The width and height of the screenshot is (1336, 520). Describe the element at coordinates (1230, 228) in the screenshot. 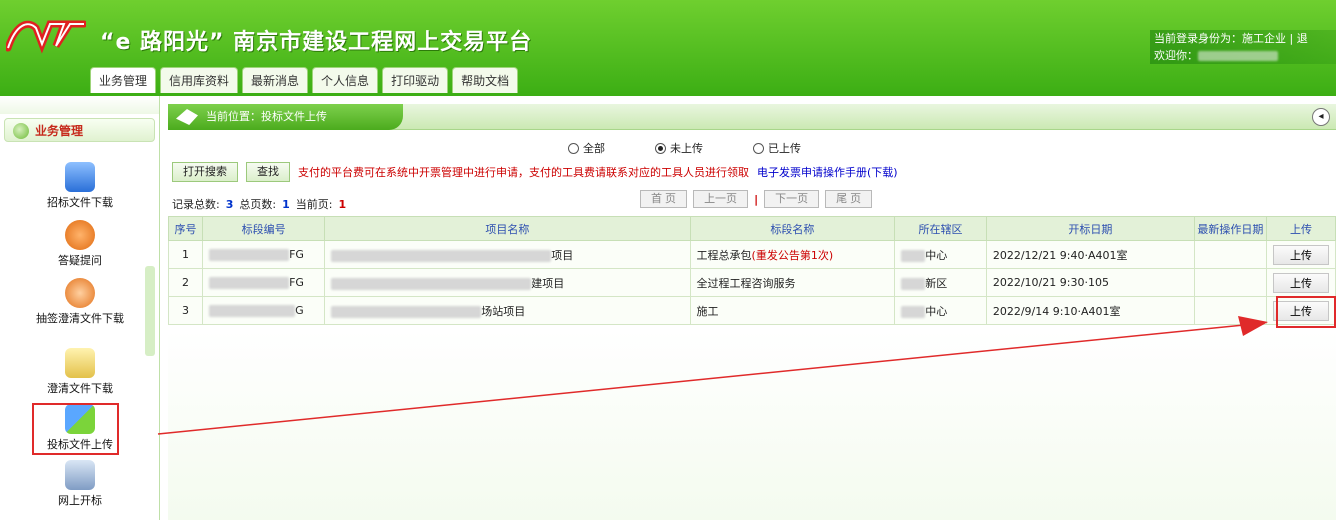

I see `col-latest-date: 最新操作日期` at that location.